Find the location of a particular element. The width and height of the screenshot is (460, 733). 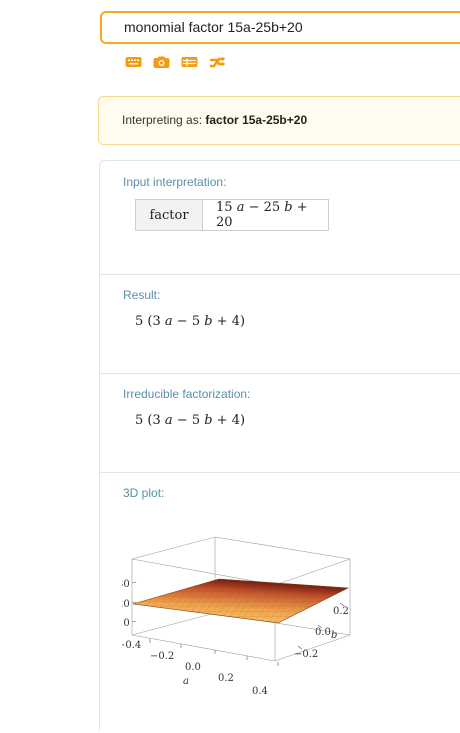

pod-title: Input interpretation: is located at coordinates (175, 182).